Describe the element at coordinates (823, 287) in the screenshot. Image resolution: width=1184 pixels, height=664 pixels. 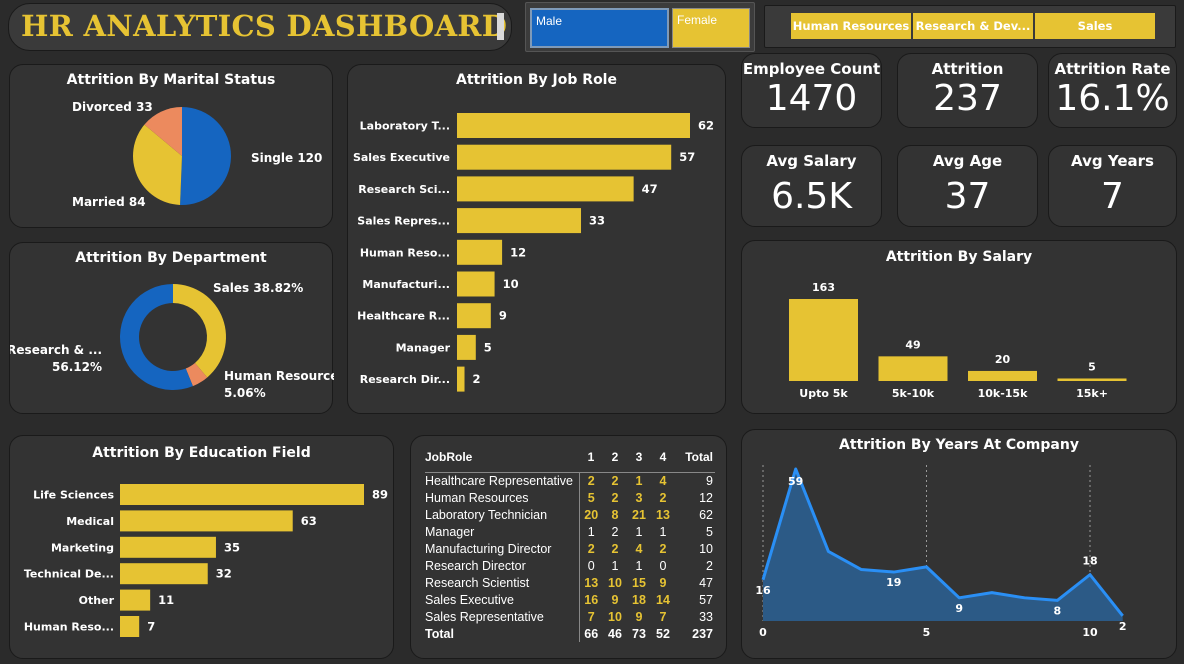
I see `data-label: 163` at that location.